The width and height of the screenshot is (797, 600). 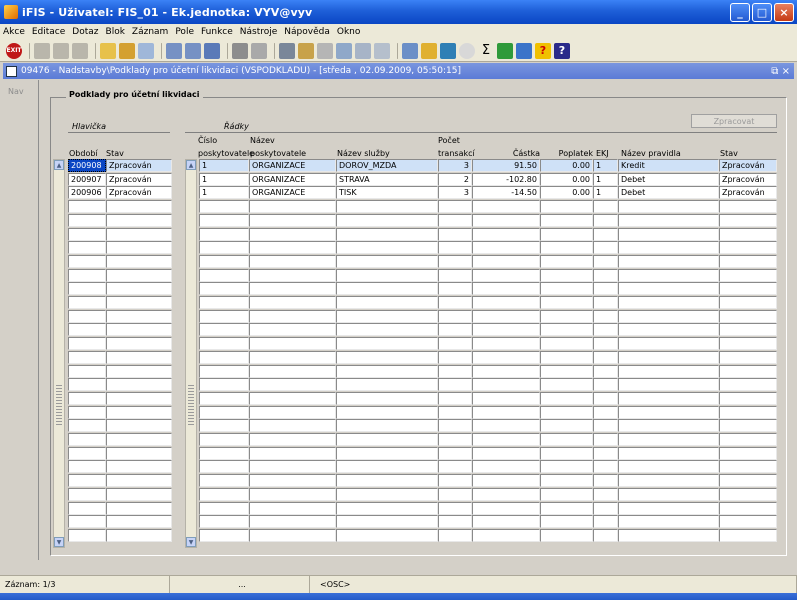 What do you see at coordinates (224, 179) in the screenshot?
I see `detail-cell-cislo: 1` at bounding box center [224, 179].